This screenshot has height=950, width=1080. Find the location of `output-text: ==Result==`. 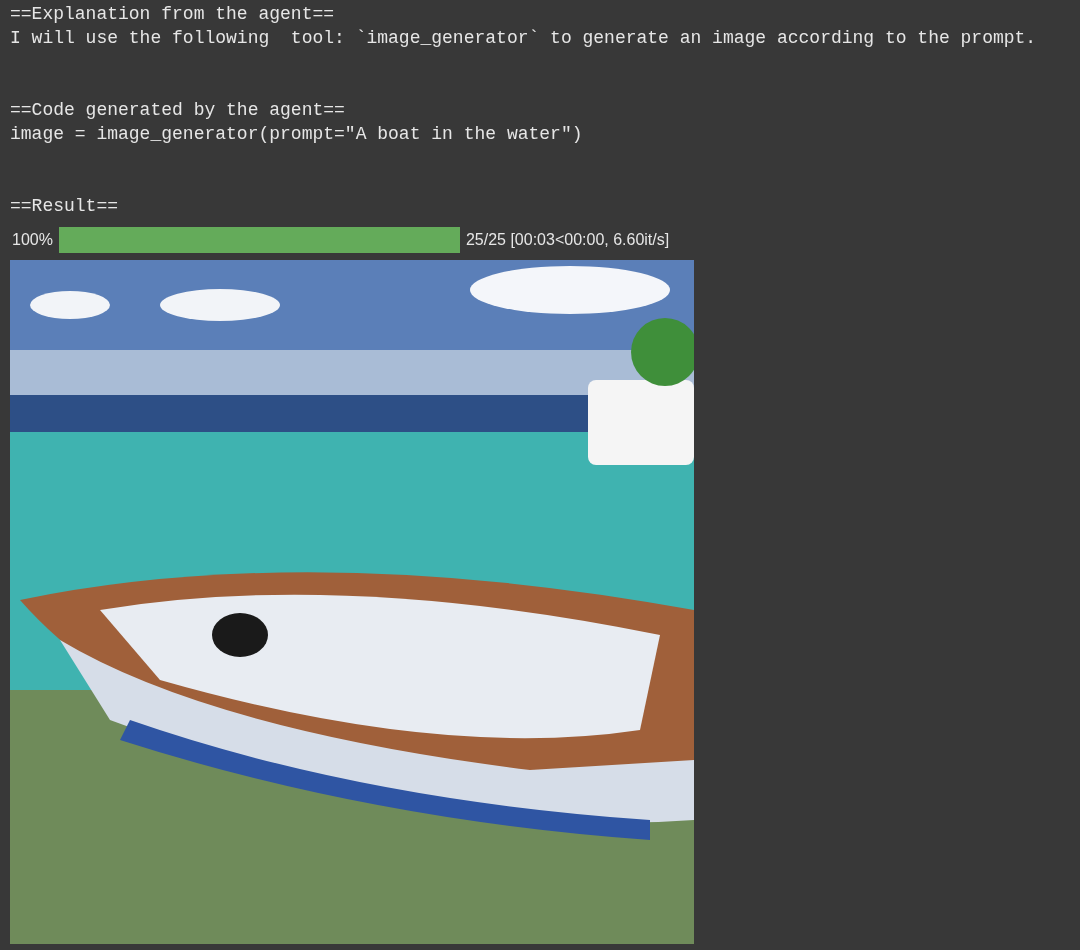

output-text: ==Result== is located at coordinates (64, 206).